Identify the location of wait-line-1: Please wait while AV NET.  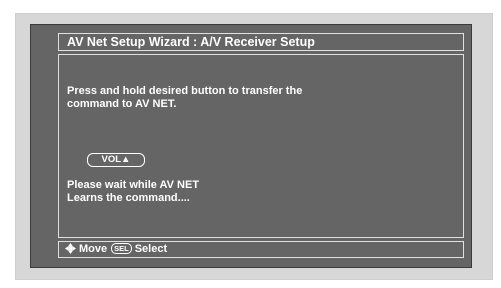
(133, 185).